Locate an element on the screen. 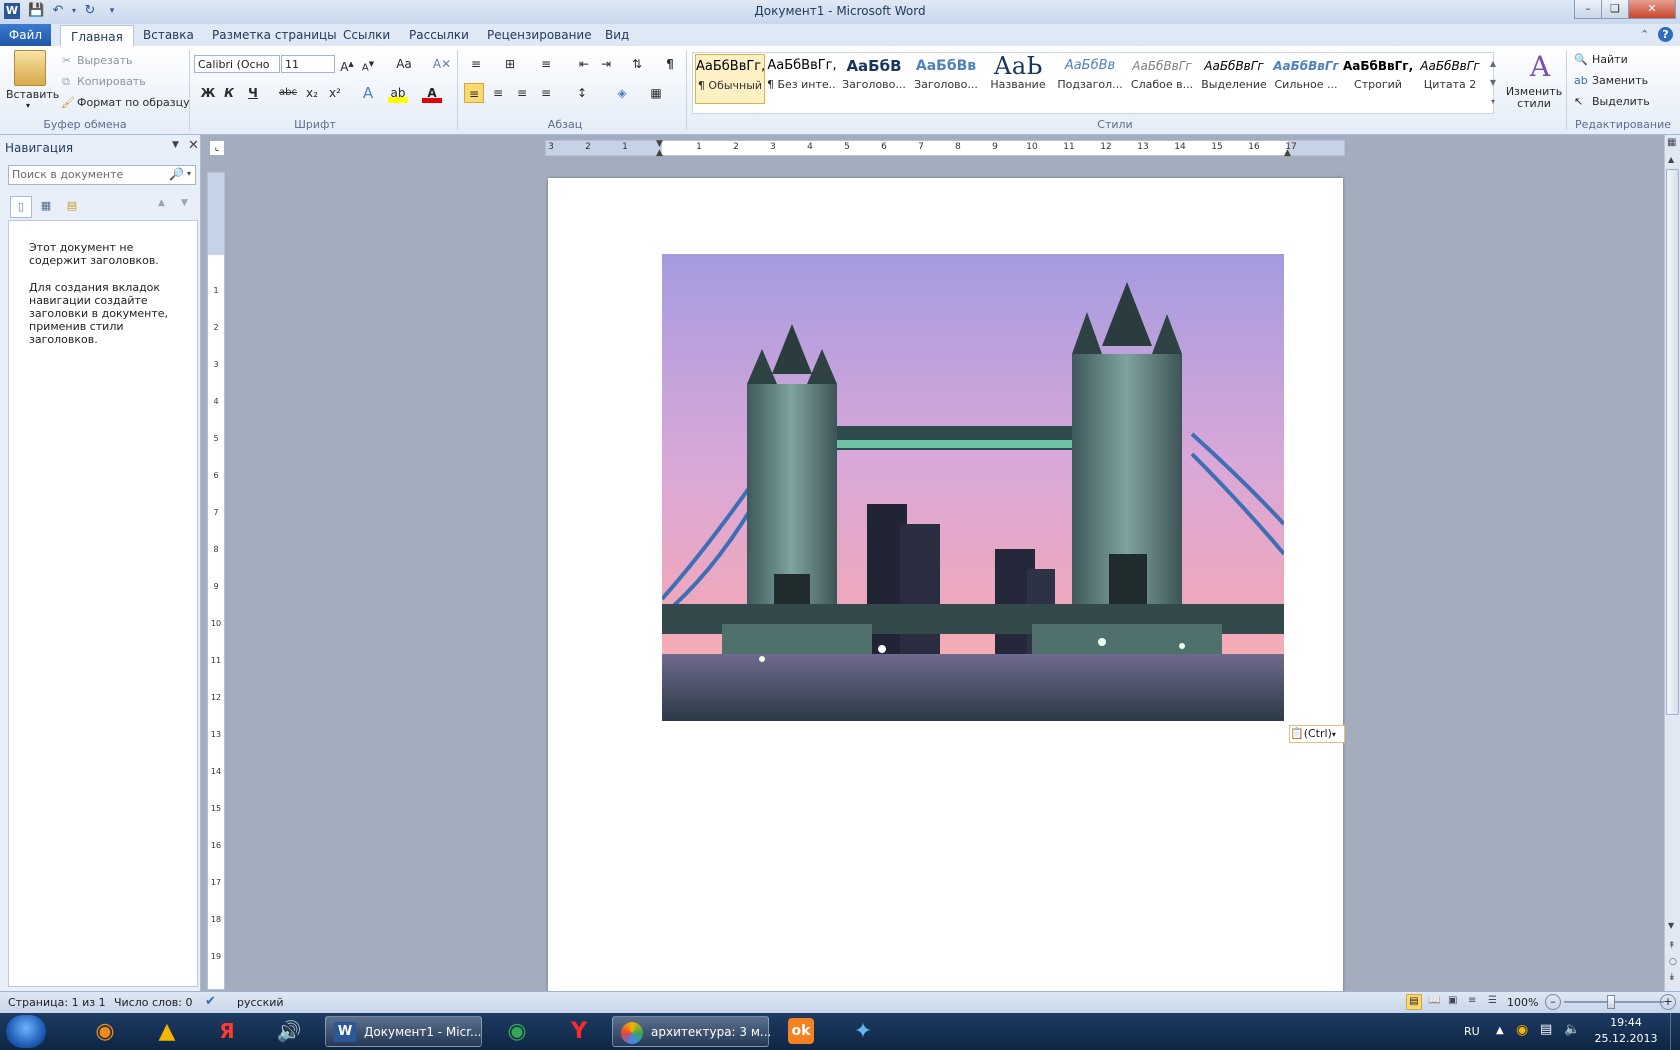 Image resolution: width=1680 pixels, height=1050 pixels. style-strong: АаБбВвГг, Строгий is located at coordinates (1378, 79).